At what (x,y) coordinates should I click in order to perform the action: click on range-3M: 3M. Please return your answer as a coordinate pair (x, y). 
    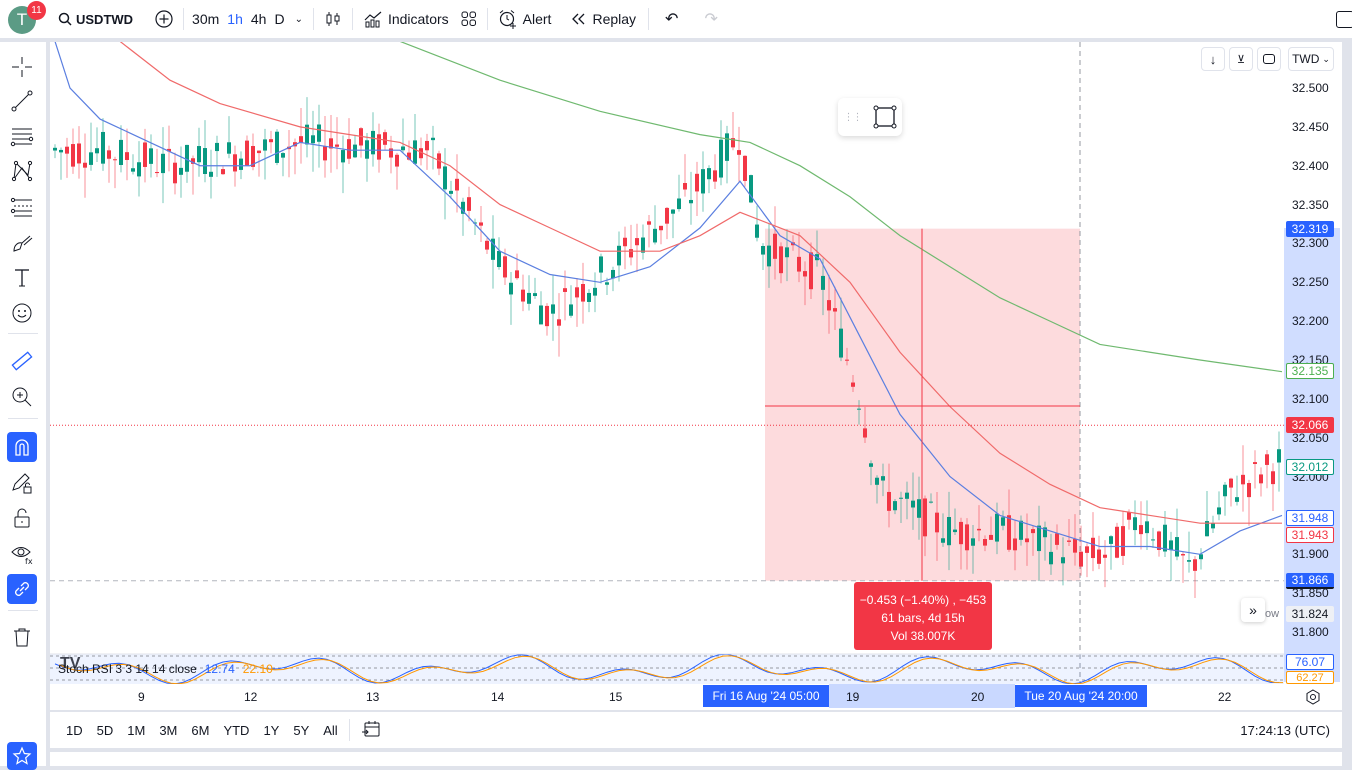
    Looking at the image, I should click on (168, 730).